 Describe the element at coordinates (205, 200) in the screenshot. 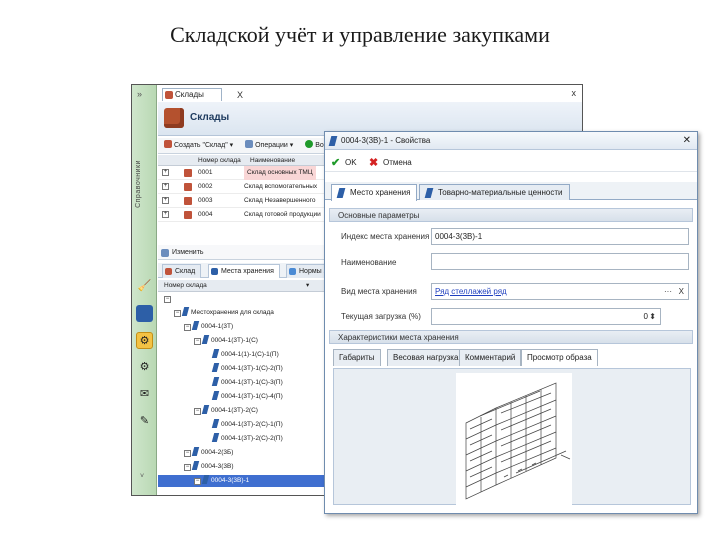

I see `cell-number: 0003` at that location.